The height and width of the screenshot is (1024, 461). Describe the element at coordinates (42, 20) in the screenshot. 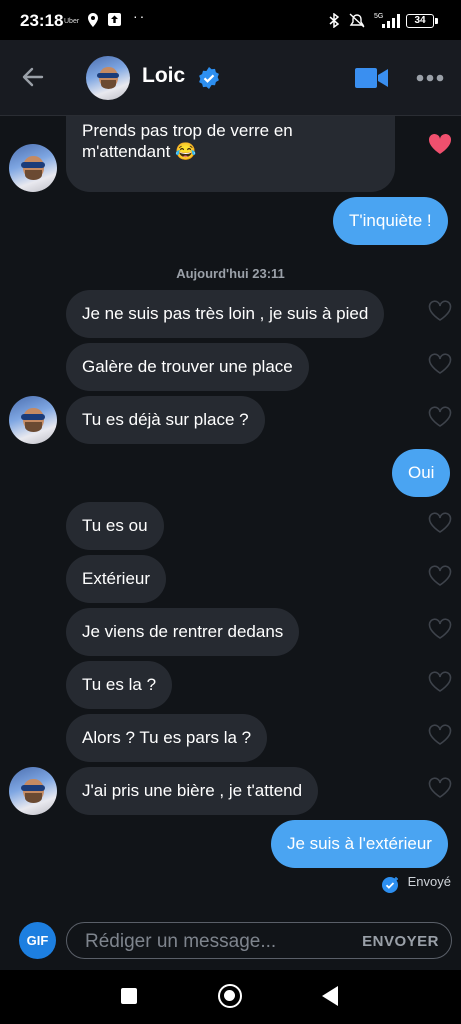

I see `status-time: 23:18` at that location.